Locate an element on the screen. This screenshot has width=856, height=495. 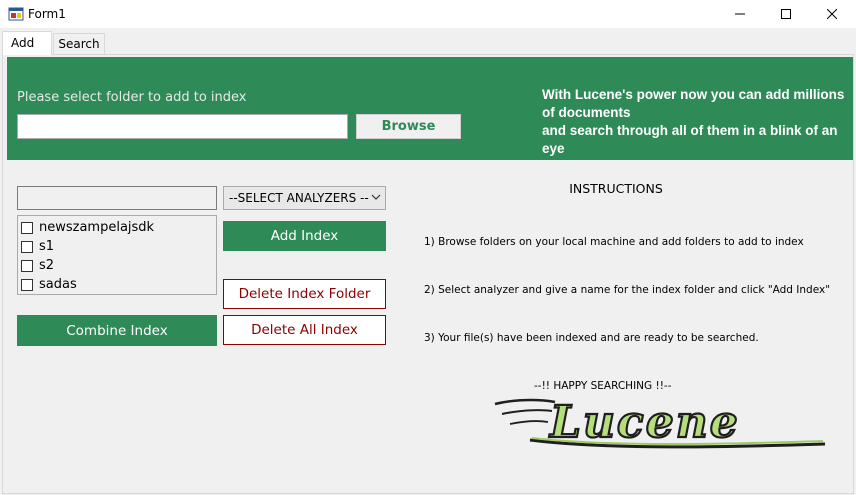
tab-add: Add is located at coordinates (27, 43).